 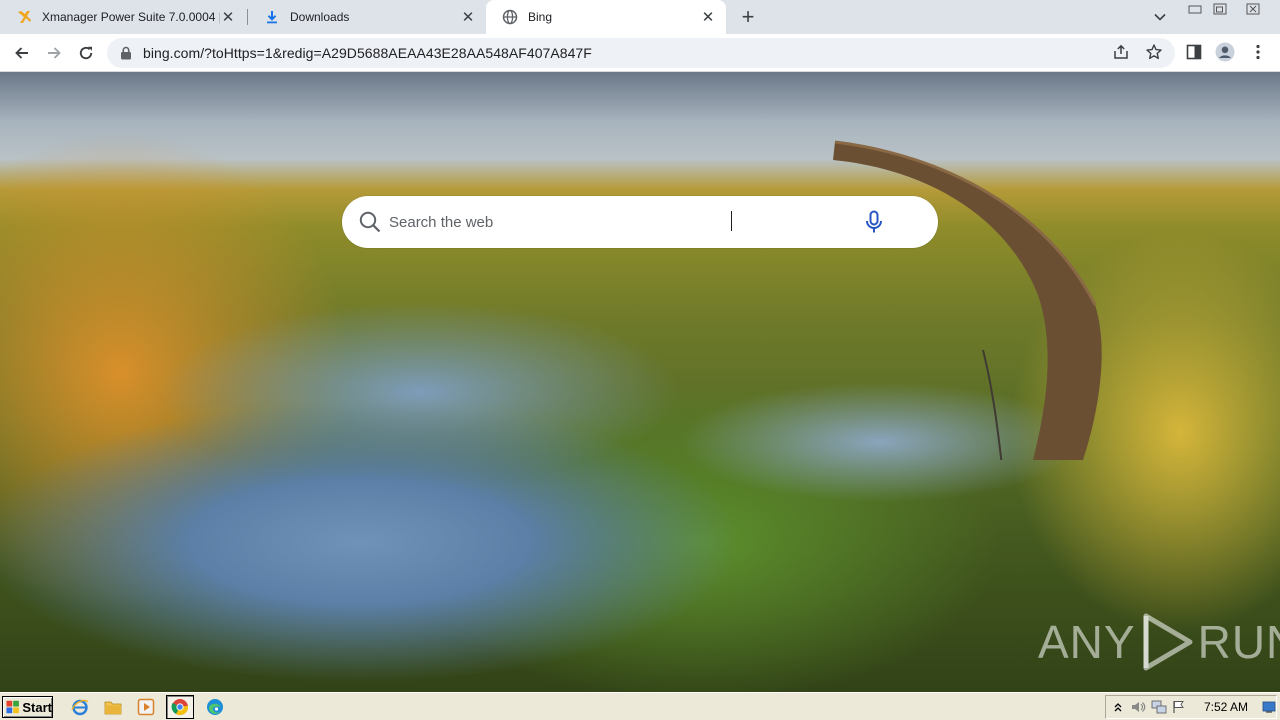 I want to click on more-menu-icon, so click(x=1258, y=52).